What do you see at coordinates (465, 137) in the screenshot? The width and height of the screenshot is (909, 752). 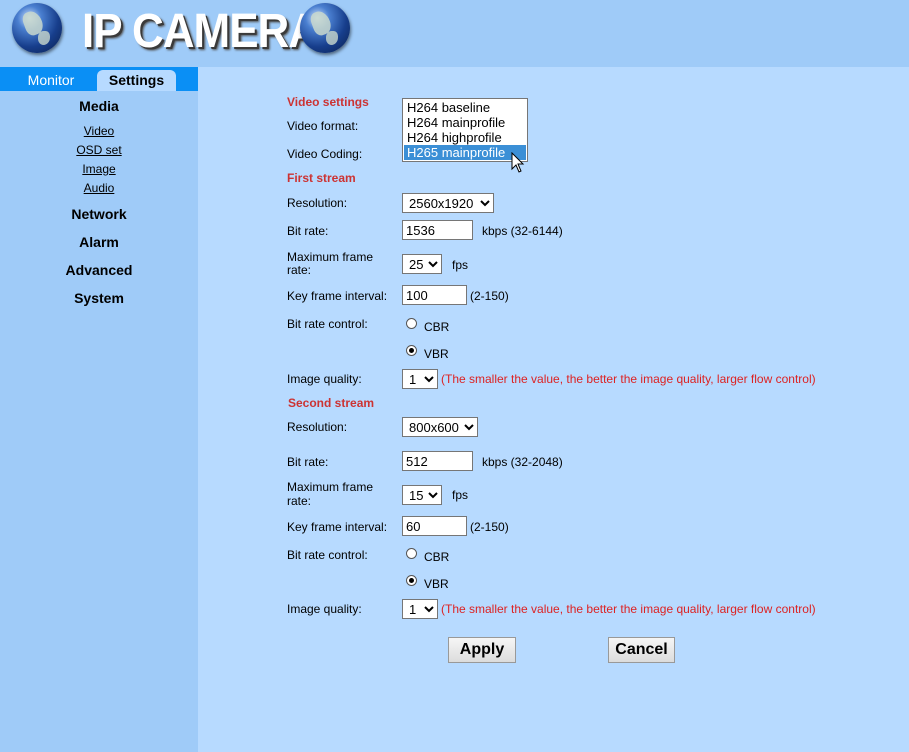 I see `video-coding-option: H264 highprofile` at bounding box center [465, 137].